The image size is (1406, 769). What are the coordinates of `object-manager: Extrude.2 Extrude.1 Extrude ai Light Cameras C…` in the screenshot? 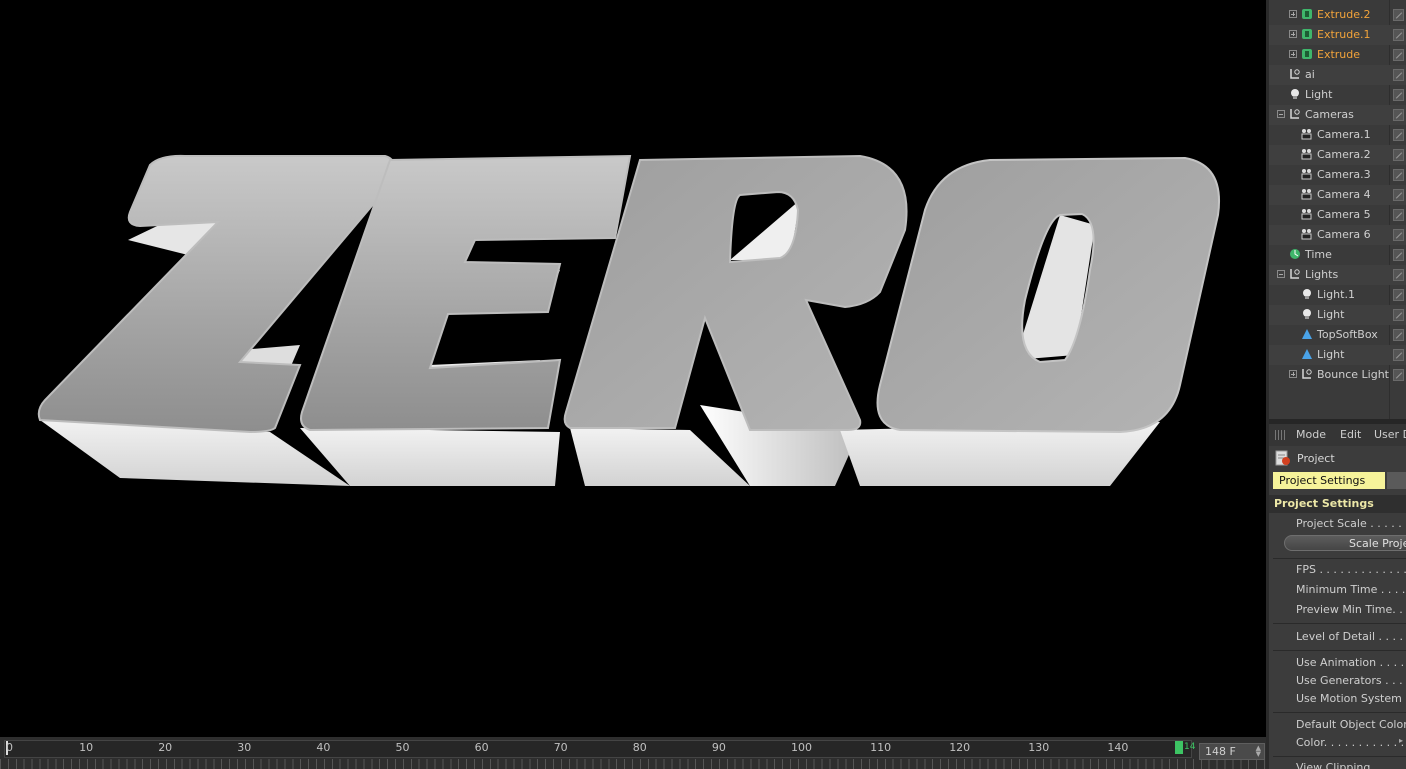 It's located at (1337, 209).